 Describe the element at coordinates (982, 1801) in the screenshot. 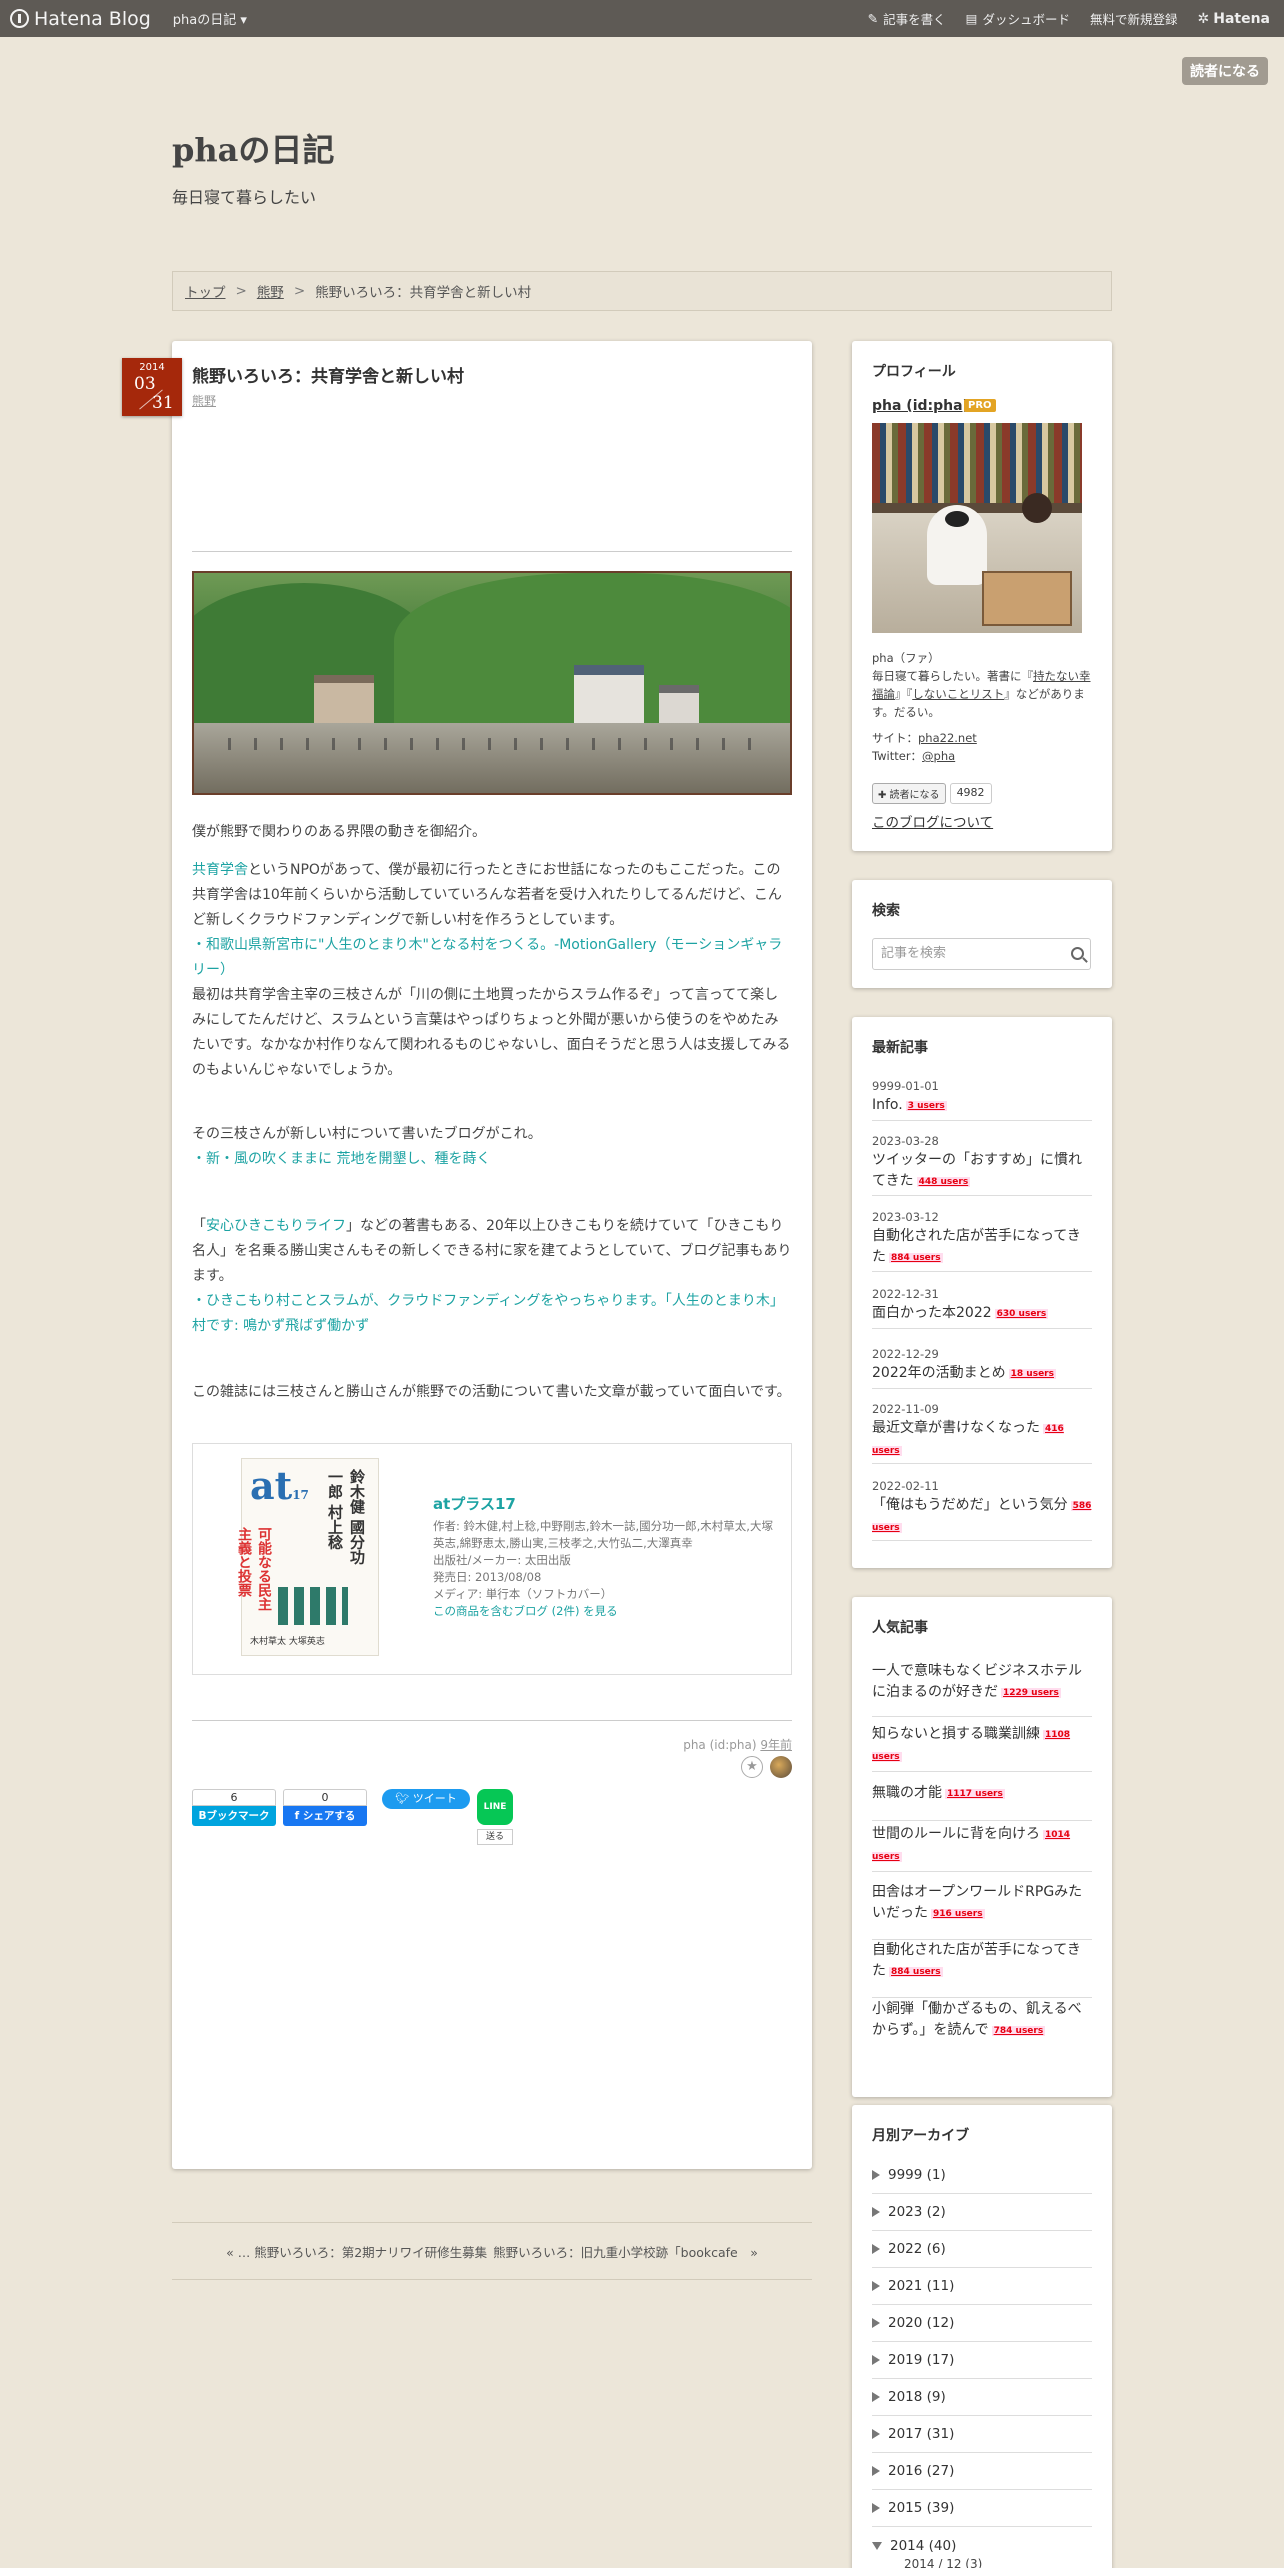

I see `popular-entry: 無職の才能 1117 users` at that location.